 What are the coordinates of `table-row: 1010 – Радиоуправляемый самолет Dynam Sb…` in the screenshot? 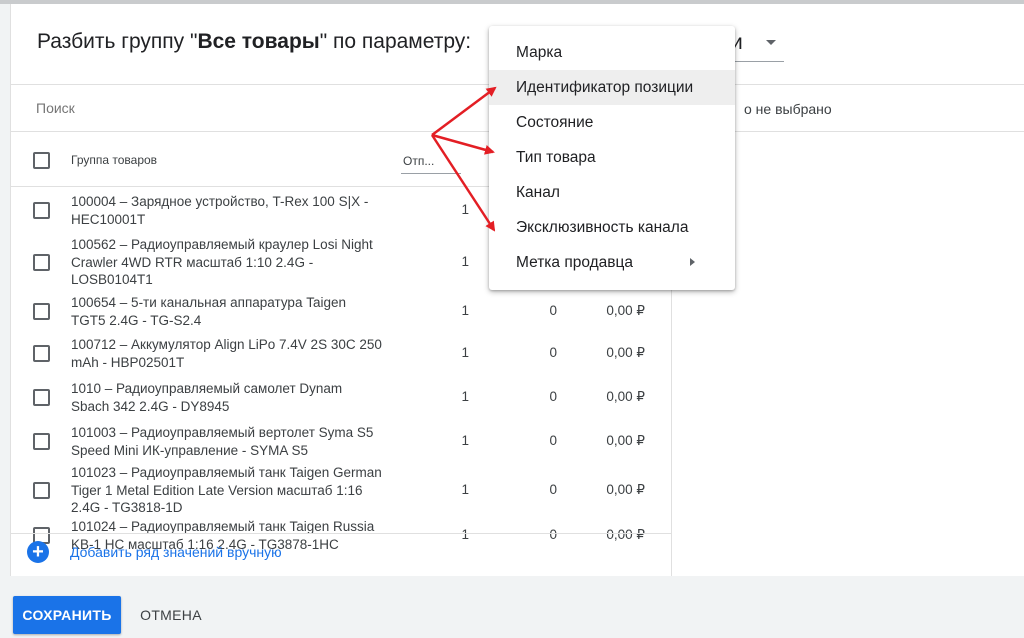 It's located at (341, 397).